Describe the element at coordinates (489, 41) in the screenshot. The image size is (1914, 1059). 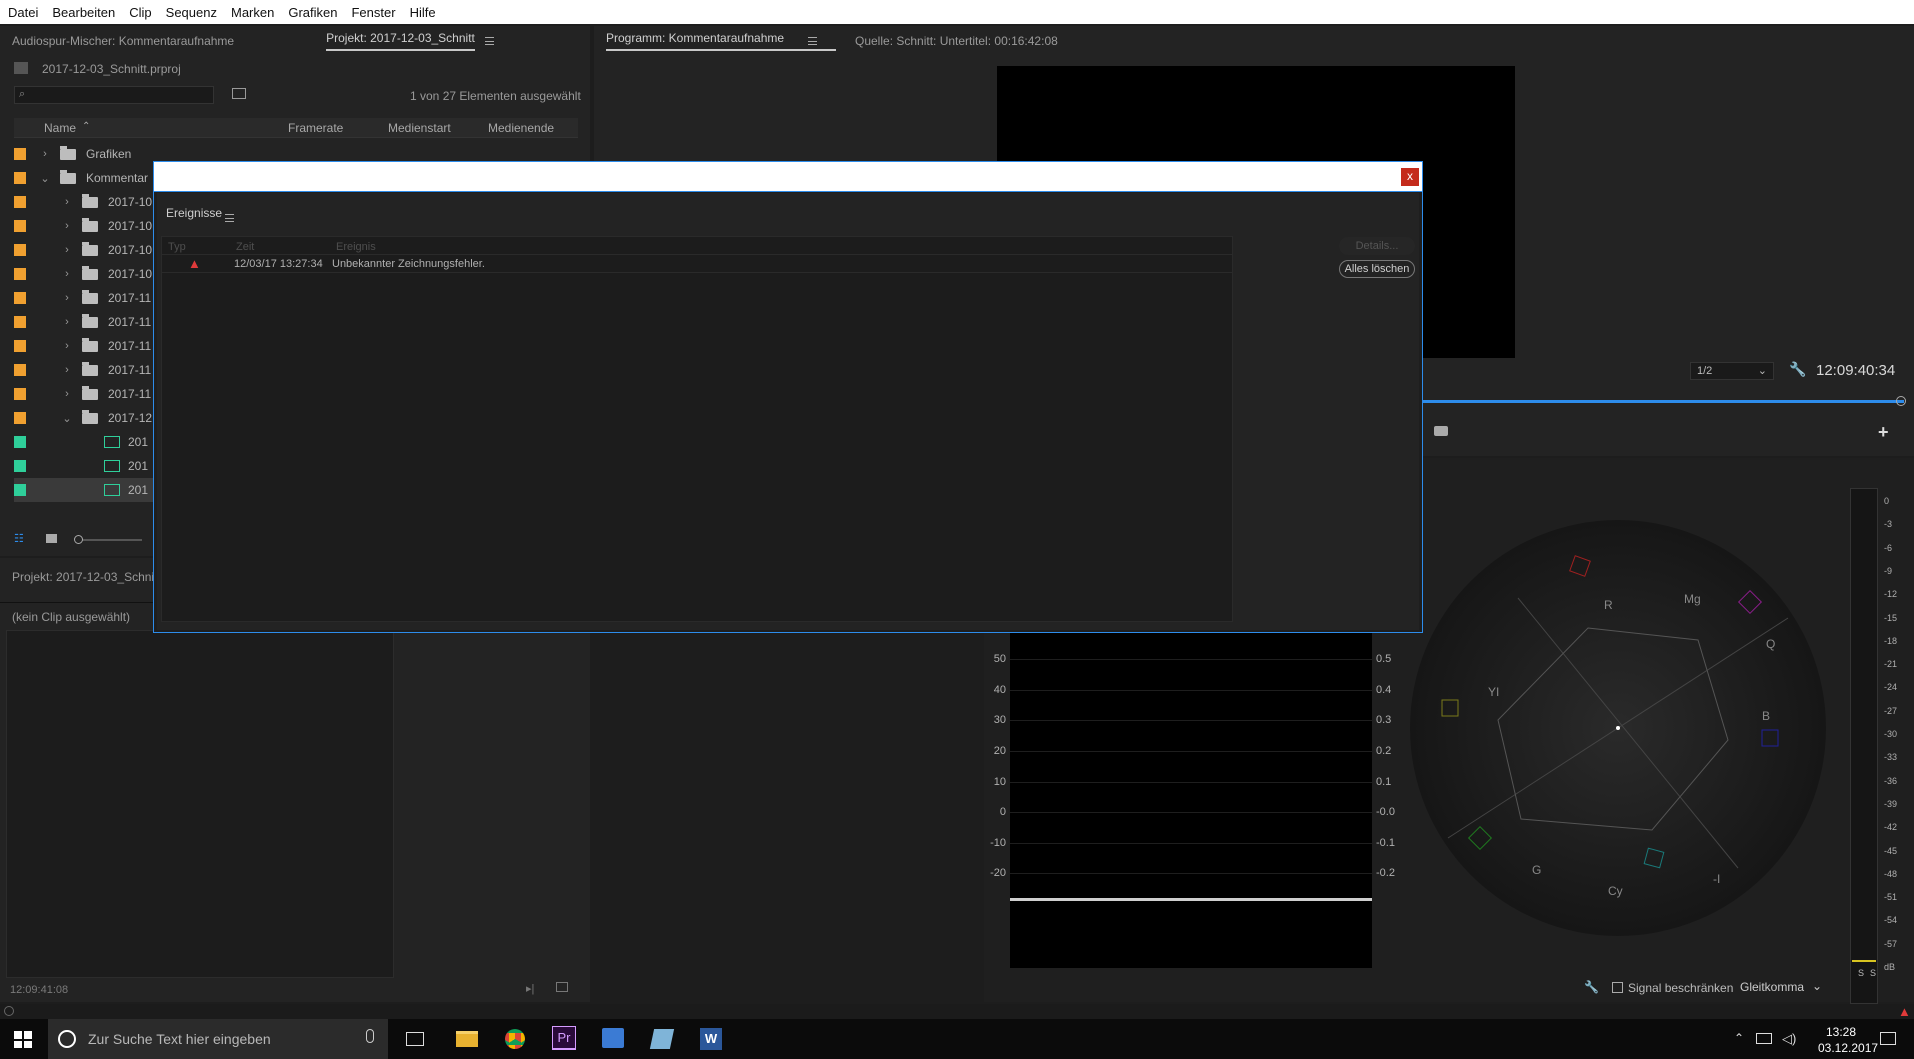
I see `panel-menu-icon` at that location.